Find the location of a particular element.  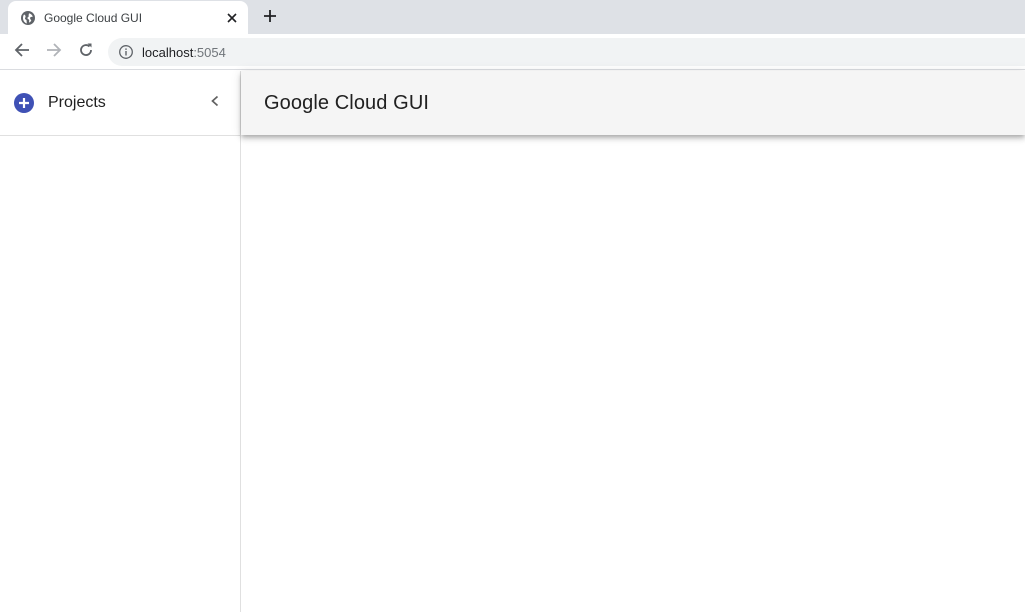

info-icon is located at coordinates (126, 52).